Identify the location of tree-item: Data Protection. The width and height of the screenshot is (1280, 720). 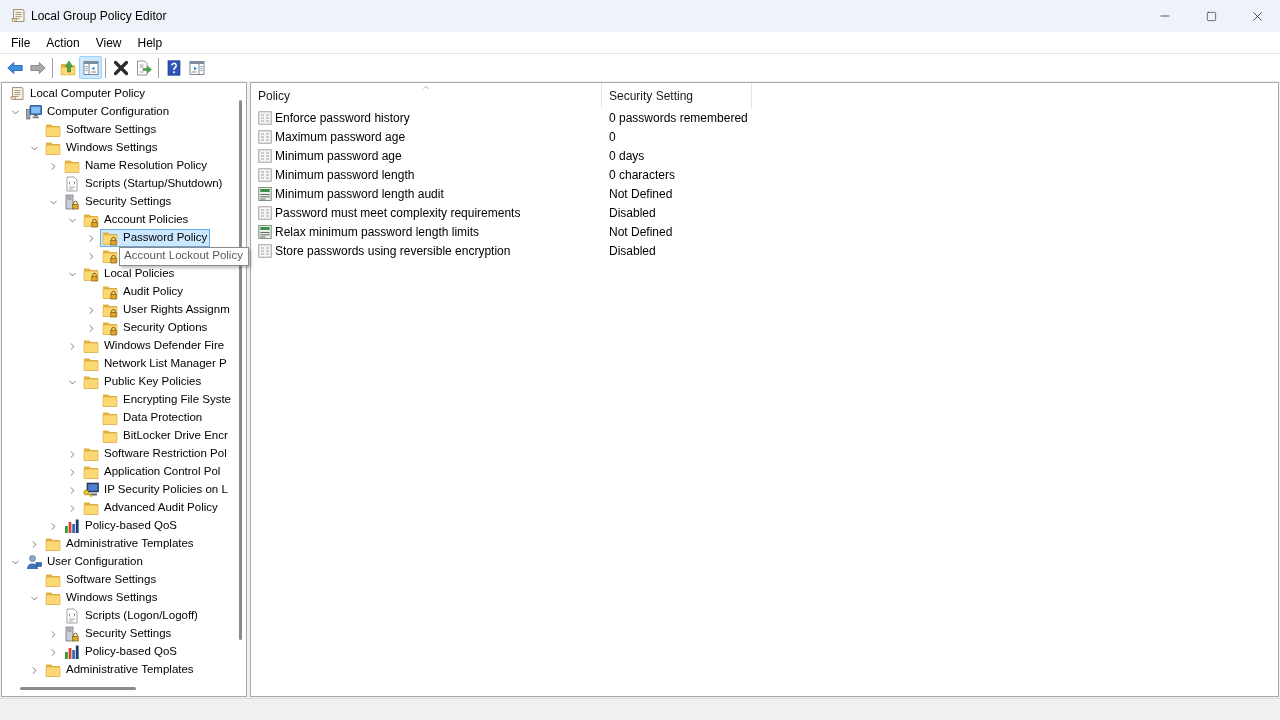
(153, 418).